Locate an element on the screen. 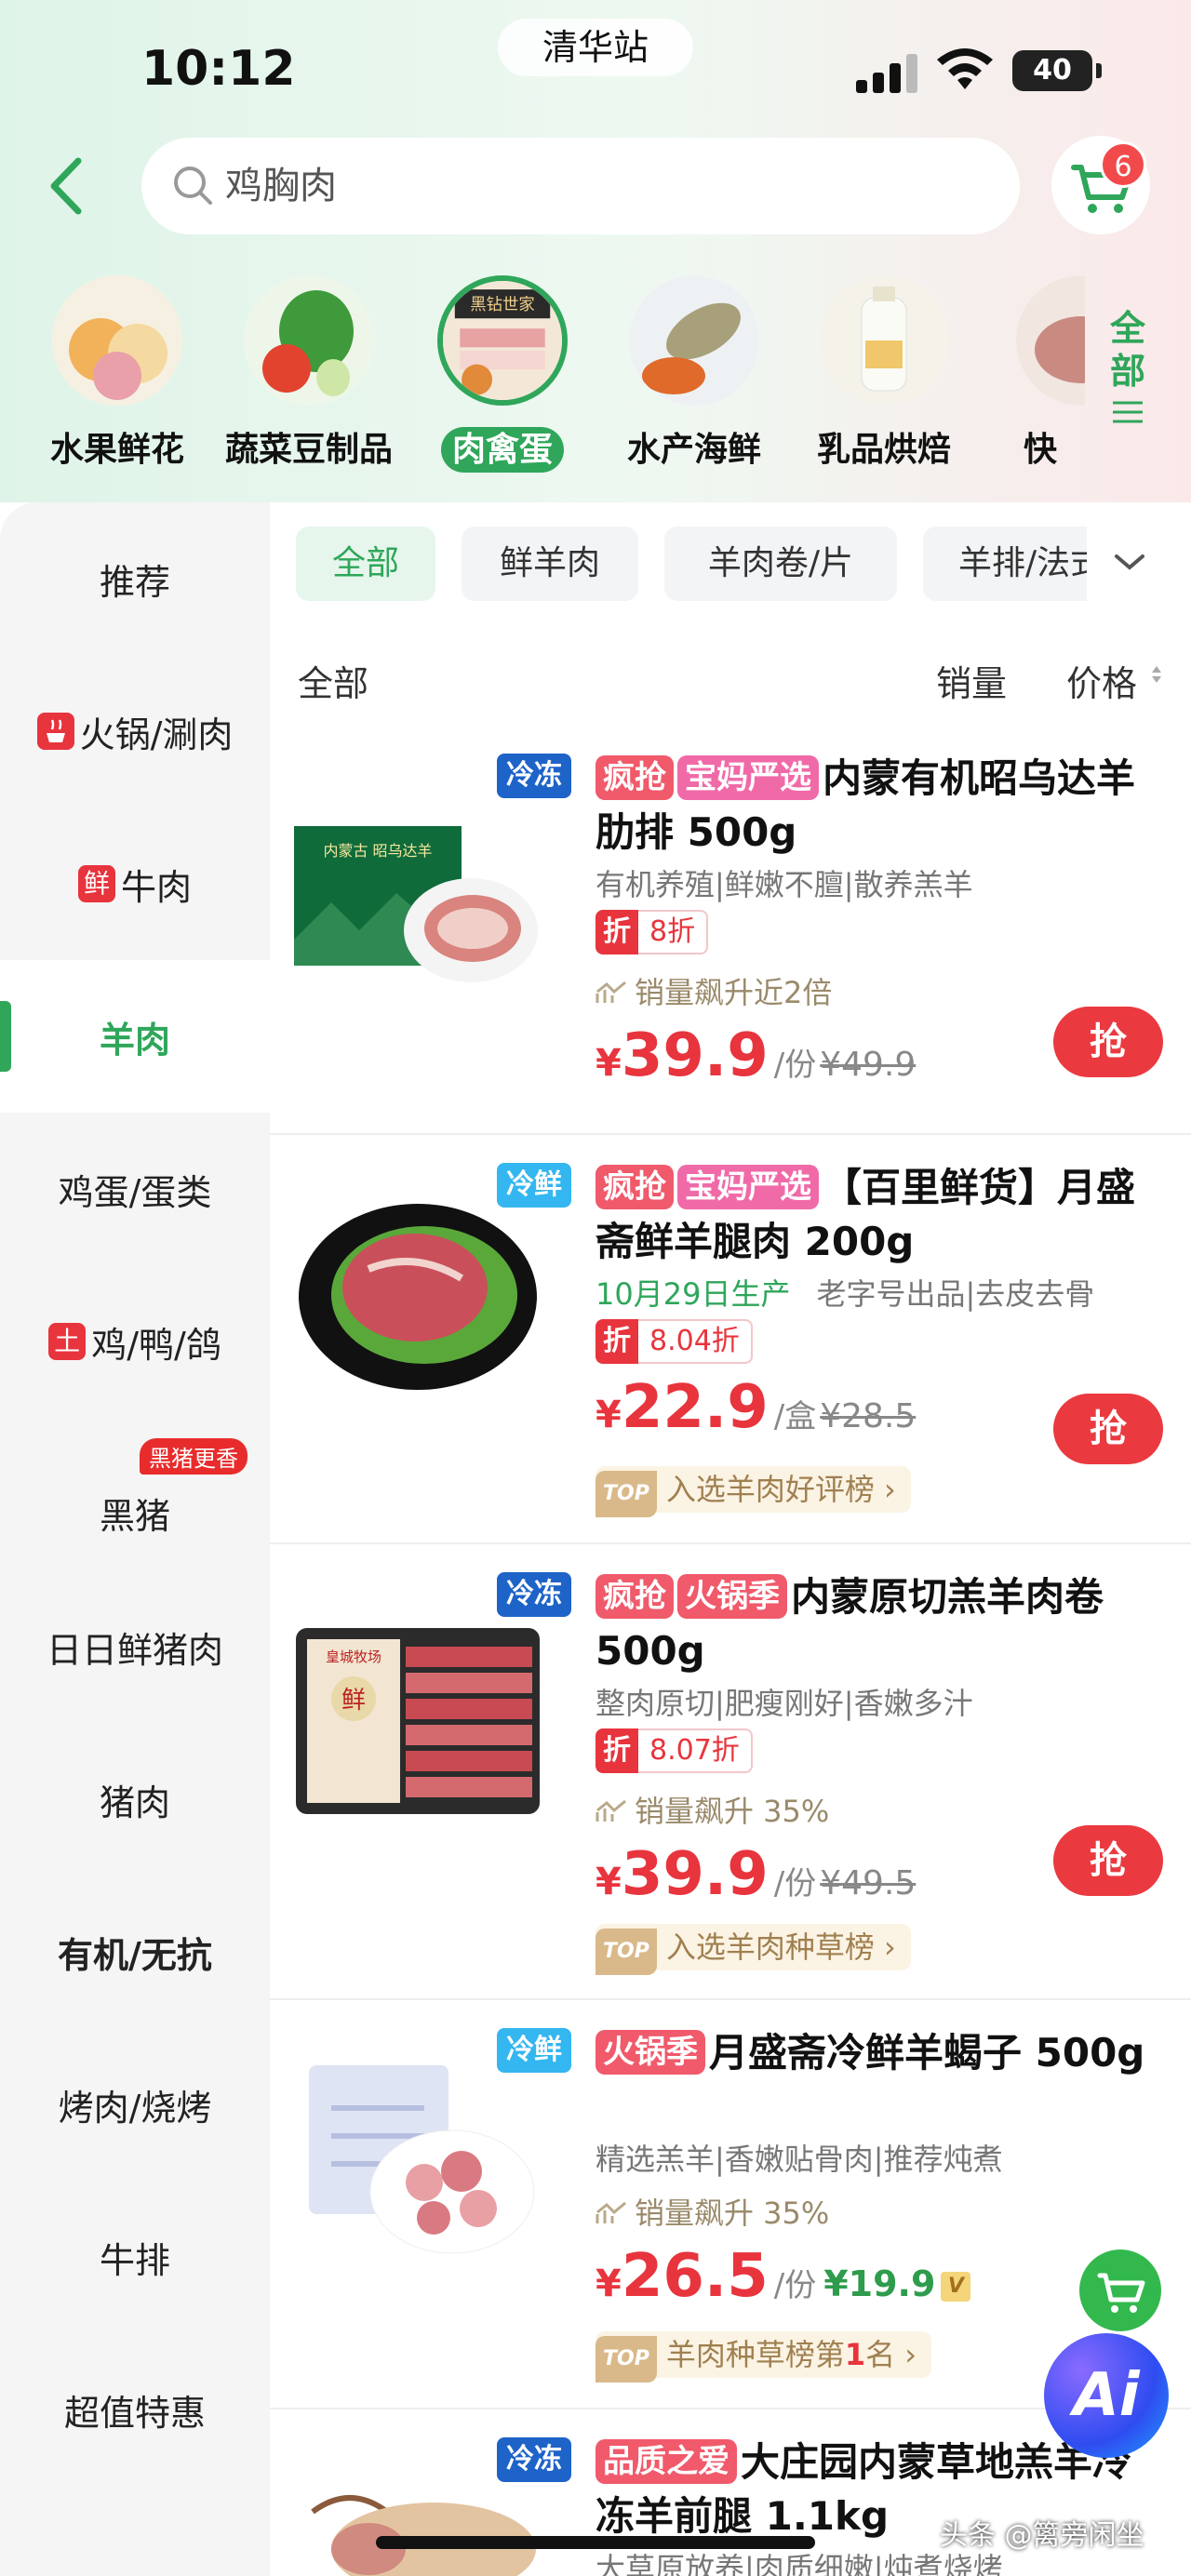 This screenshot has height=2576, width=1191. ranking-link: TOP 入选羊肉好评榜 › is located at coordinates (753, 1491).